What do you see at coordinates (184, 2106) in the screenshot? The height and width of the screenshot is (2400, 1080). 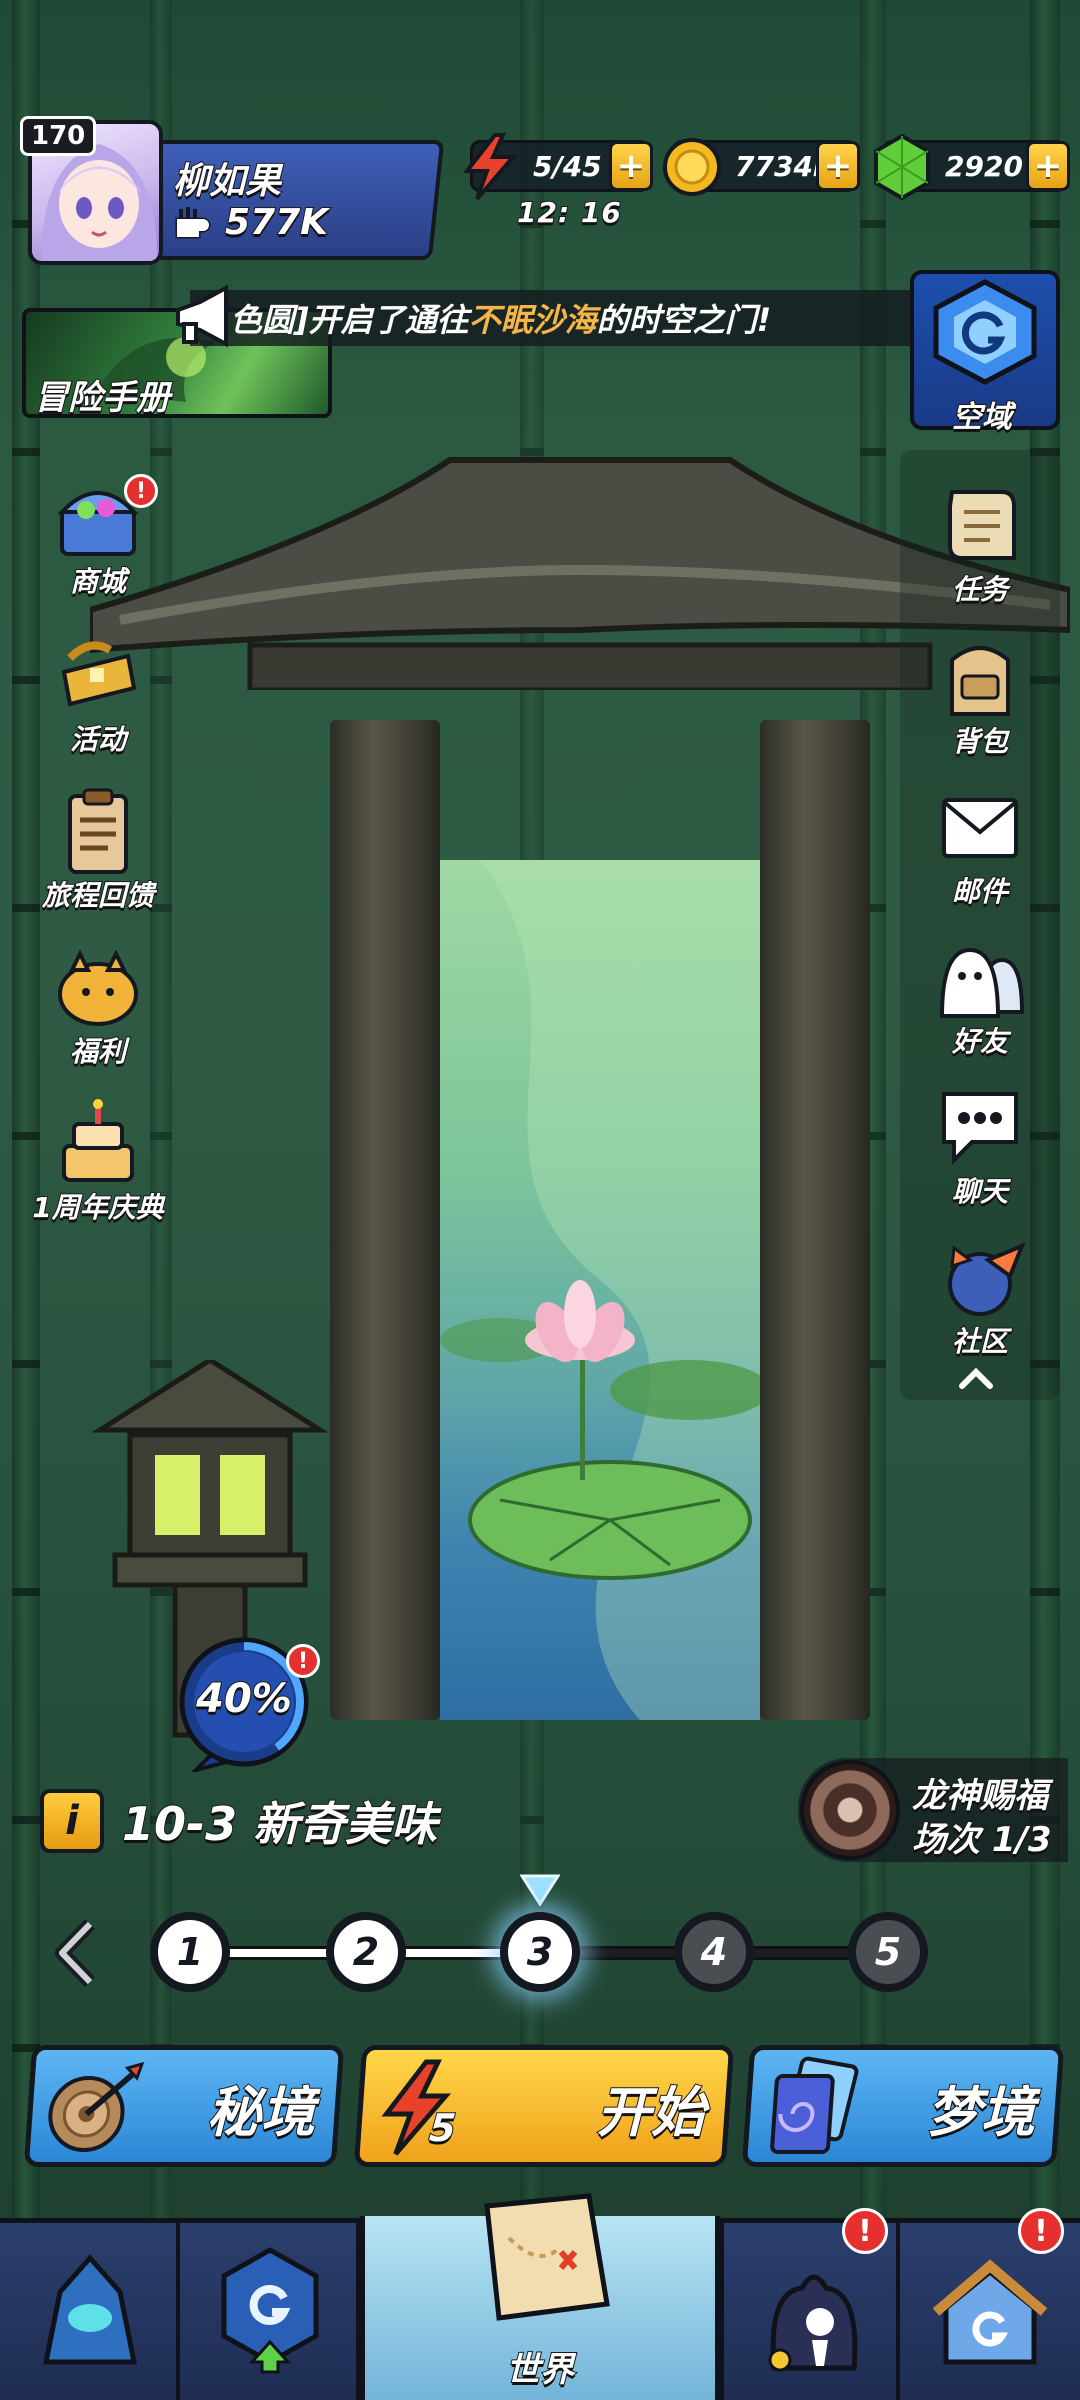 I see `secret-realm-button: 秘境` at bounding box center [184, 2106].